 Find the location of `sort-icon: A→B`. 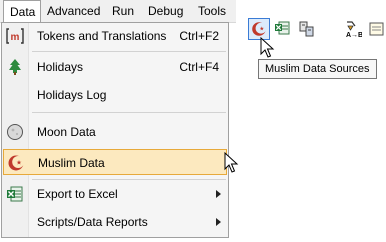

sort-icon: A→B is located at coordinates (354, 29).